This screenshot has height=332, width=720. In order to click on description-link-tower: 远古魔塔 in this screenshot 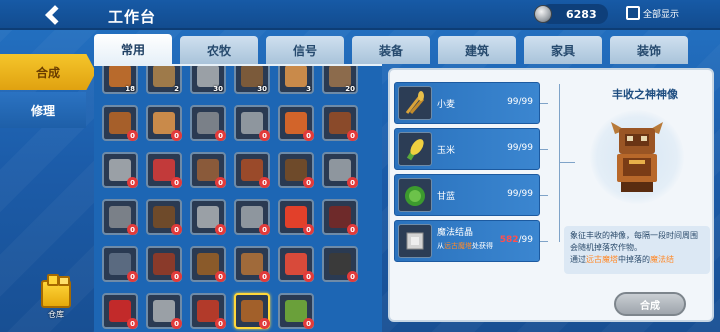, I will do `click(602, 259)`.